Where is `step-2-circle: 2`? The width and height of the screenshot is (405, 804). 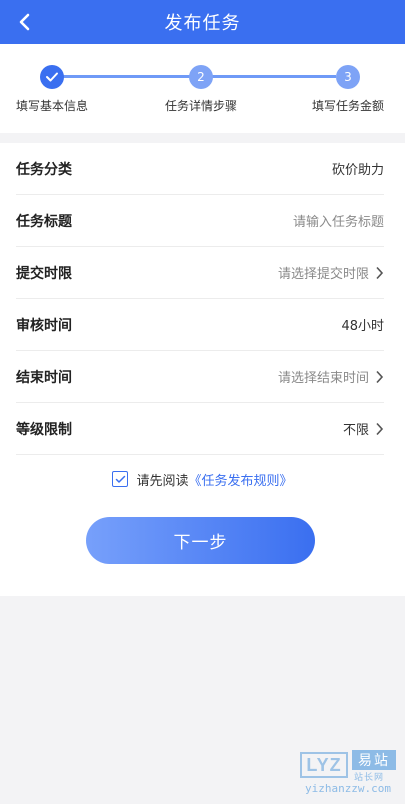
step-2-circle: 2 is located at coordinates (201, 77).